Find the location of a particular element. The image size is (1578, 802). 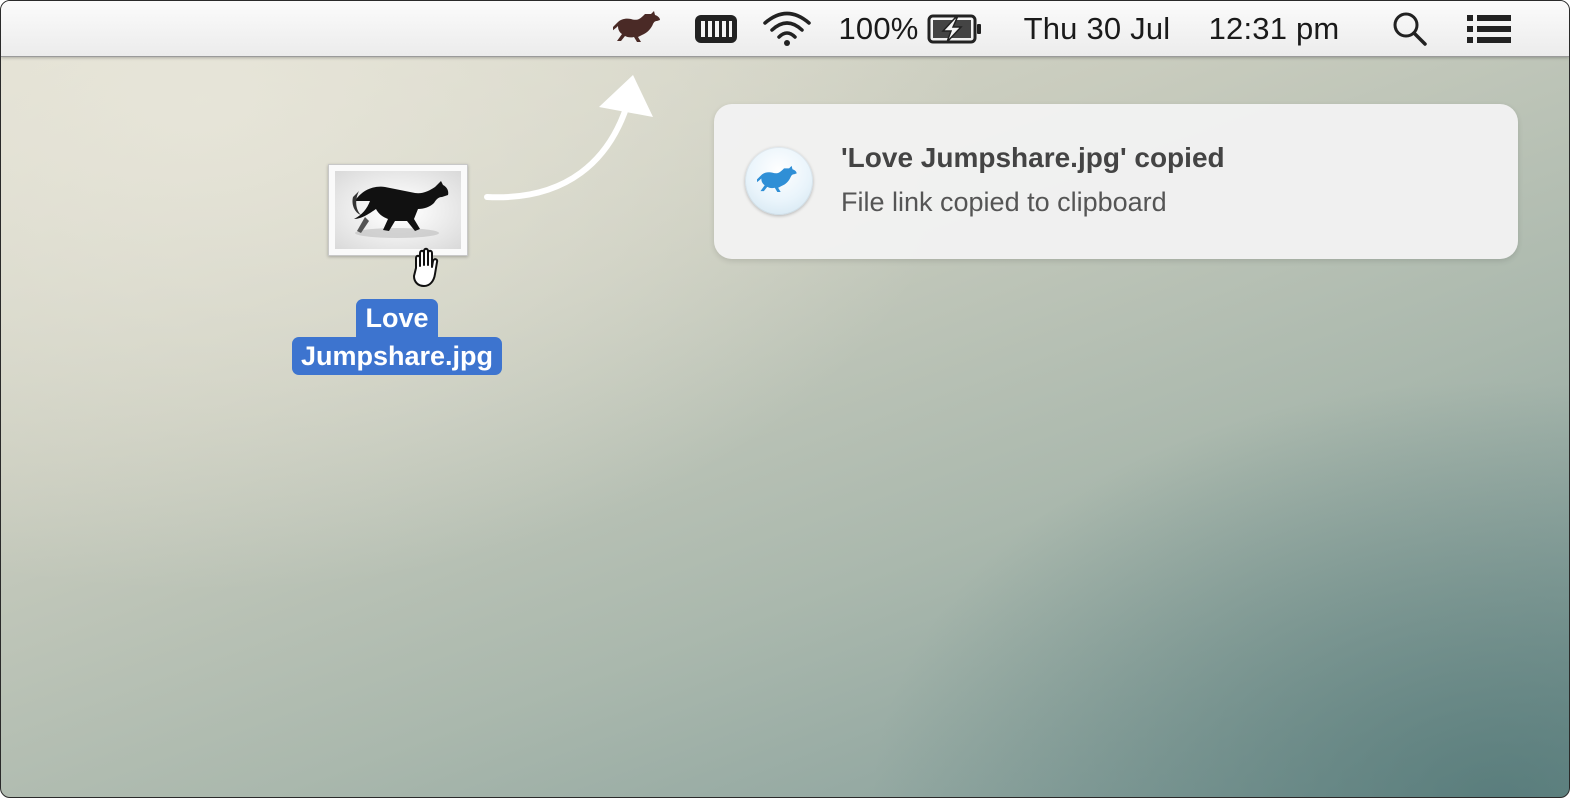

wifi-menu-extra is located at coordinates (787, 28).